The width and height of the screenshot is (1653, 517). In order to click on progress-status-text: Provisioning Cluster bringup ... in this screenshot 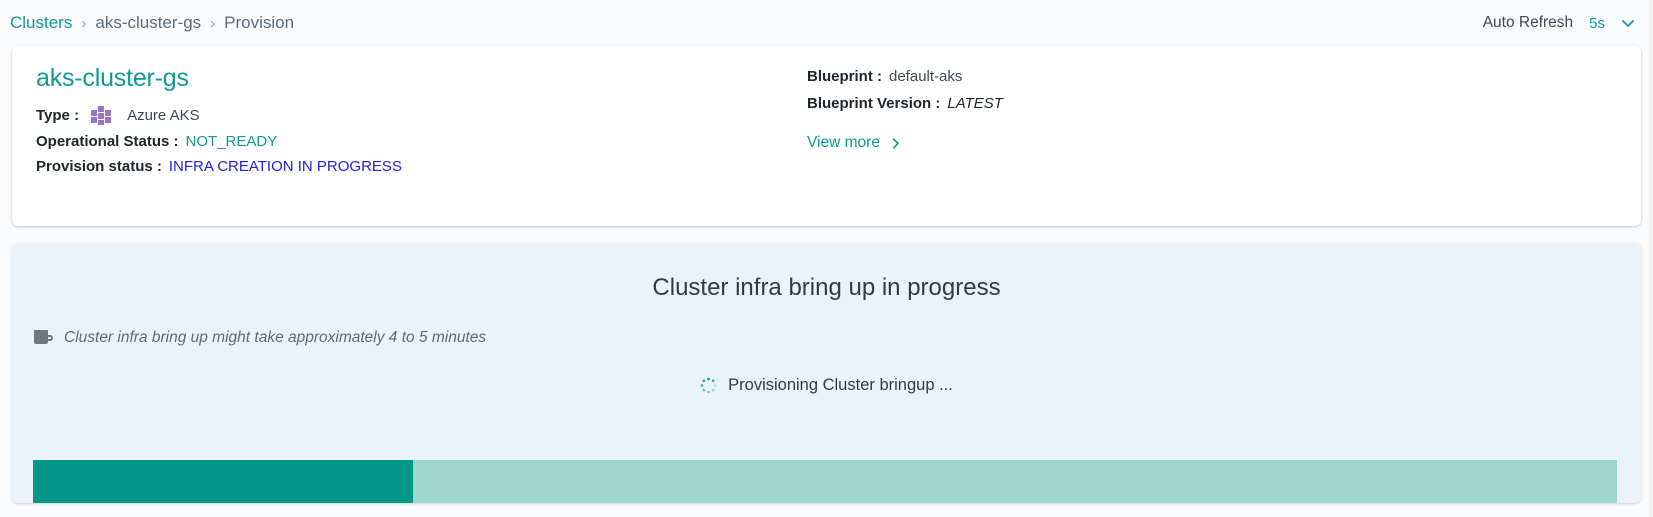, I will do `click(840, 385)`.